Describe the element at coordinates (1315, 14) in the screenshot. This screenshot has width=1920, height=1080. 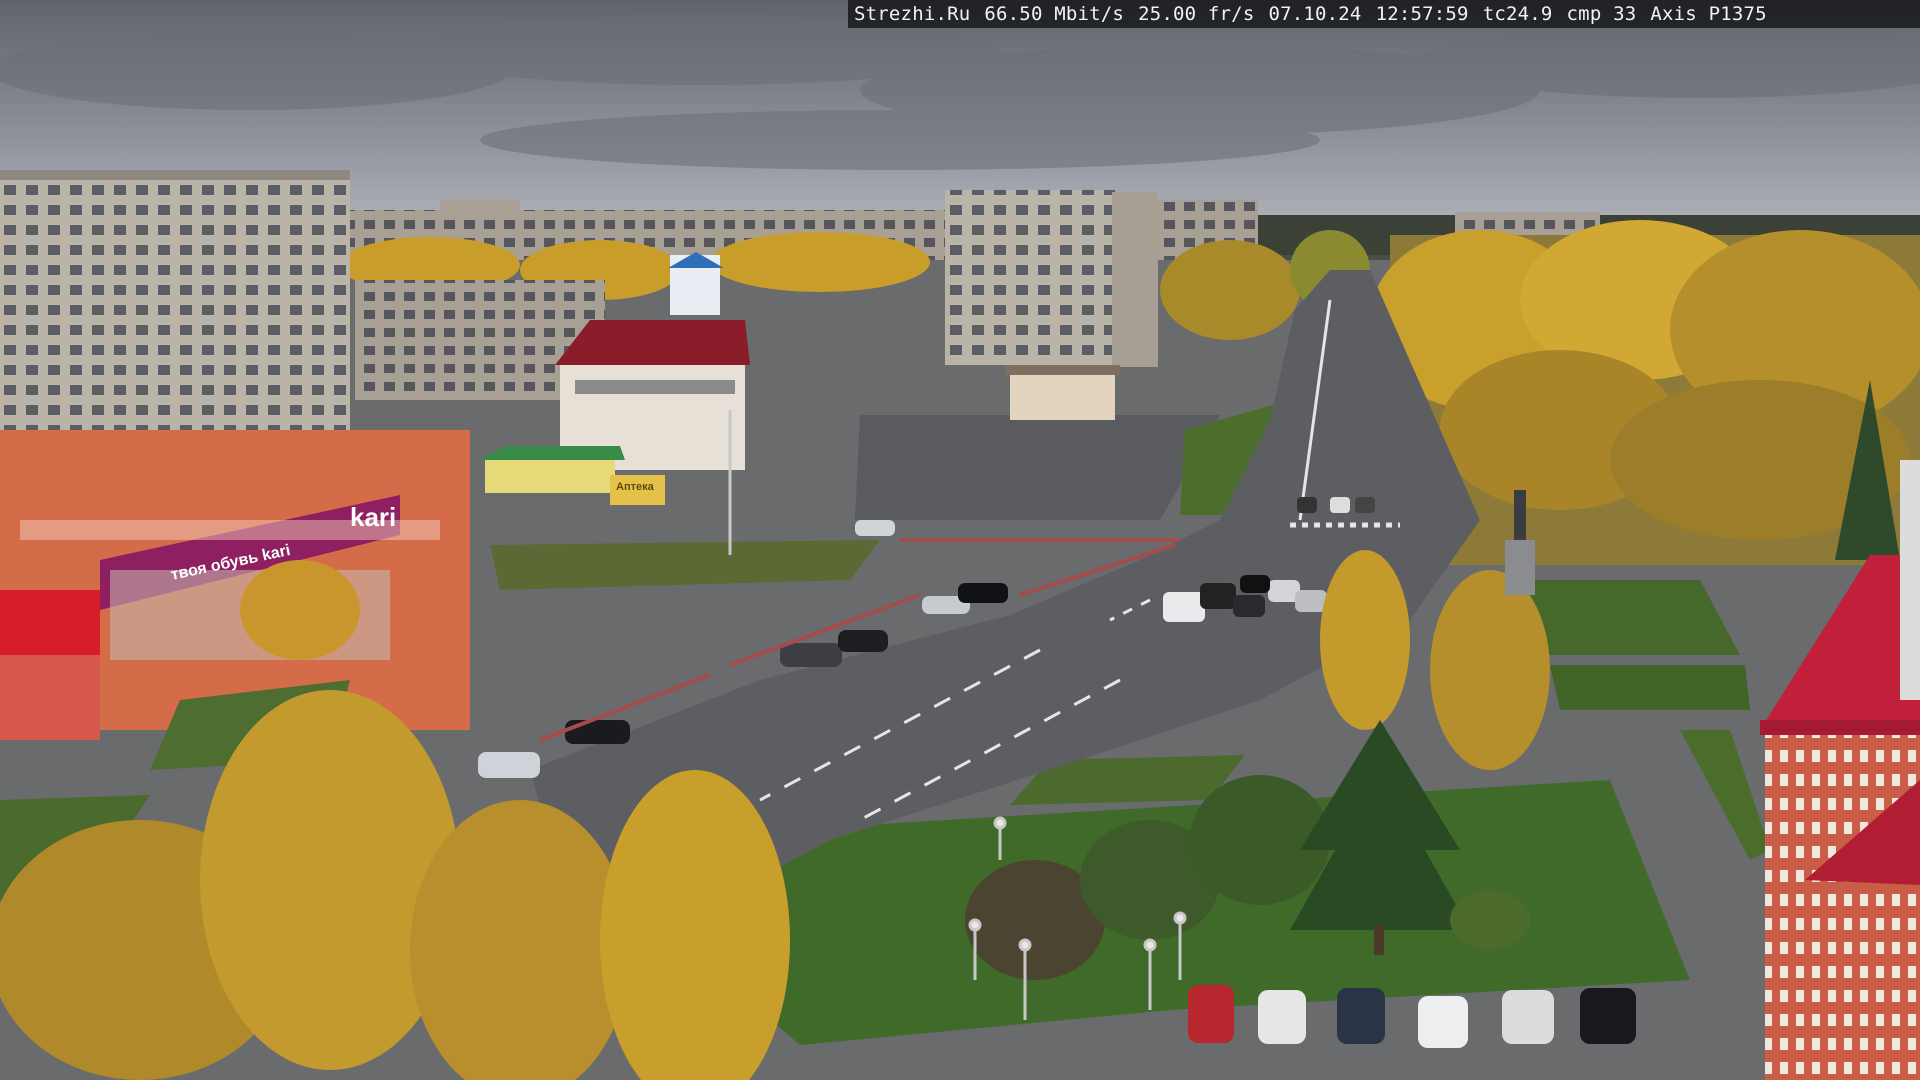
I see `osd-date: 07.10.24` at that location.